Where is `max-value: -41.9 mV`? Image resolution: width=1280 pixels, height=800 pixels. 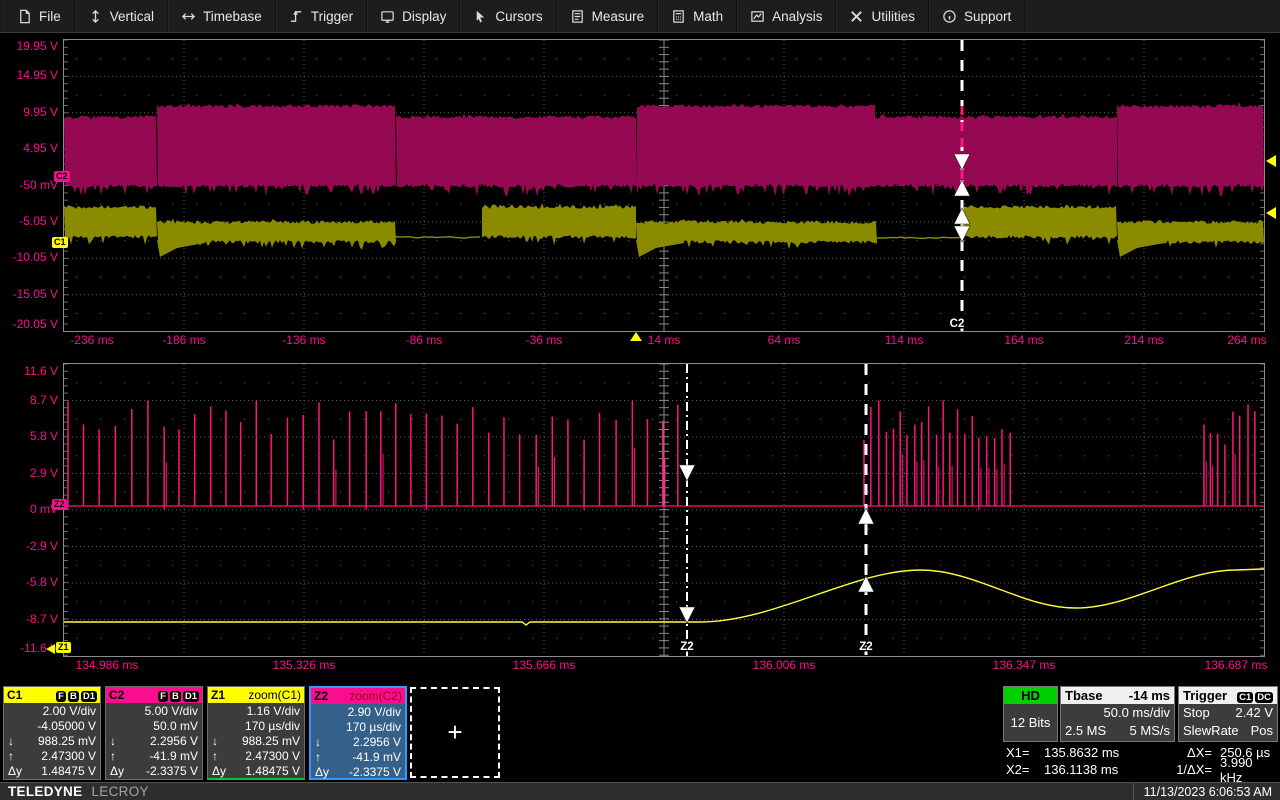 max-value: -41.9 mV is located at coordinates (173, 755).